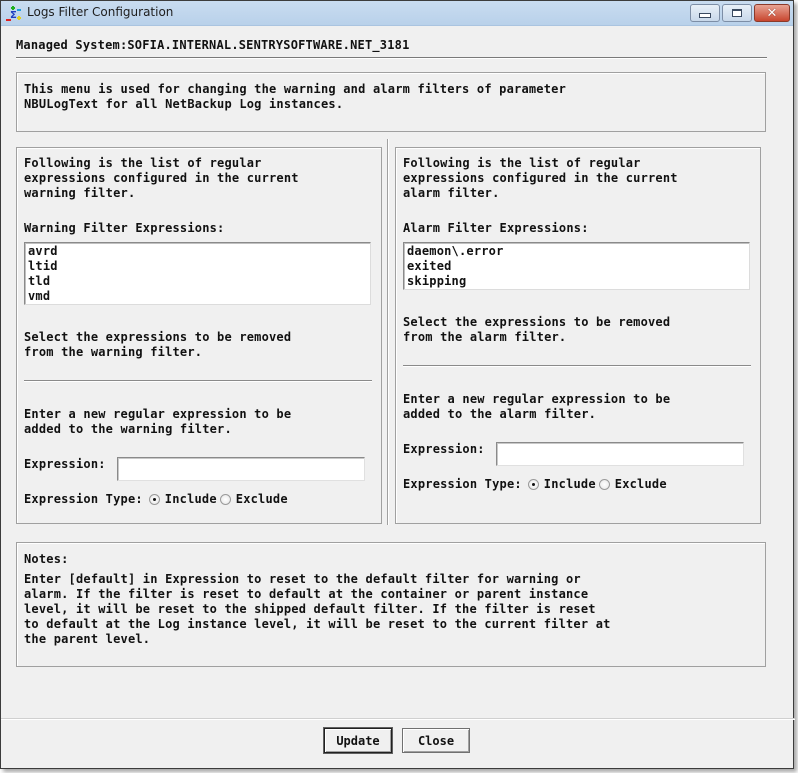  Describe the element at coordinates (391, 58) in the screenshot. I see `header-divider` at that location.